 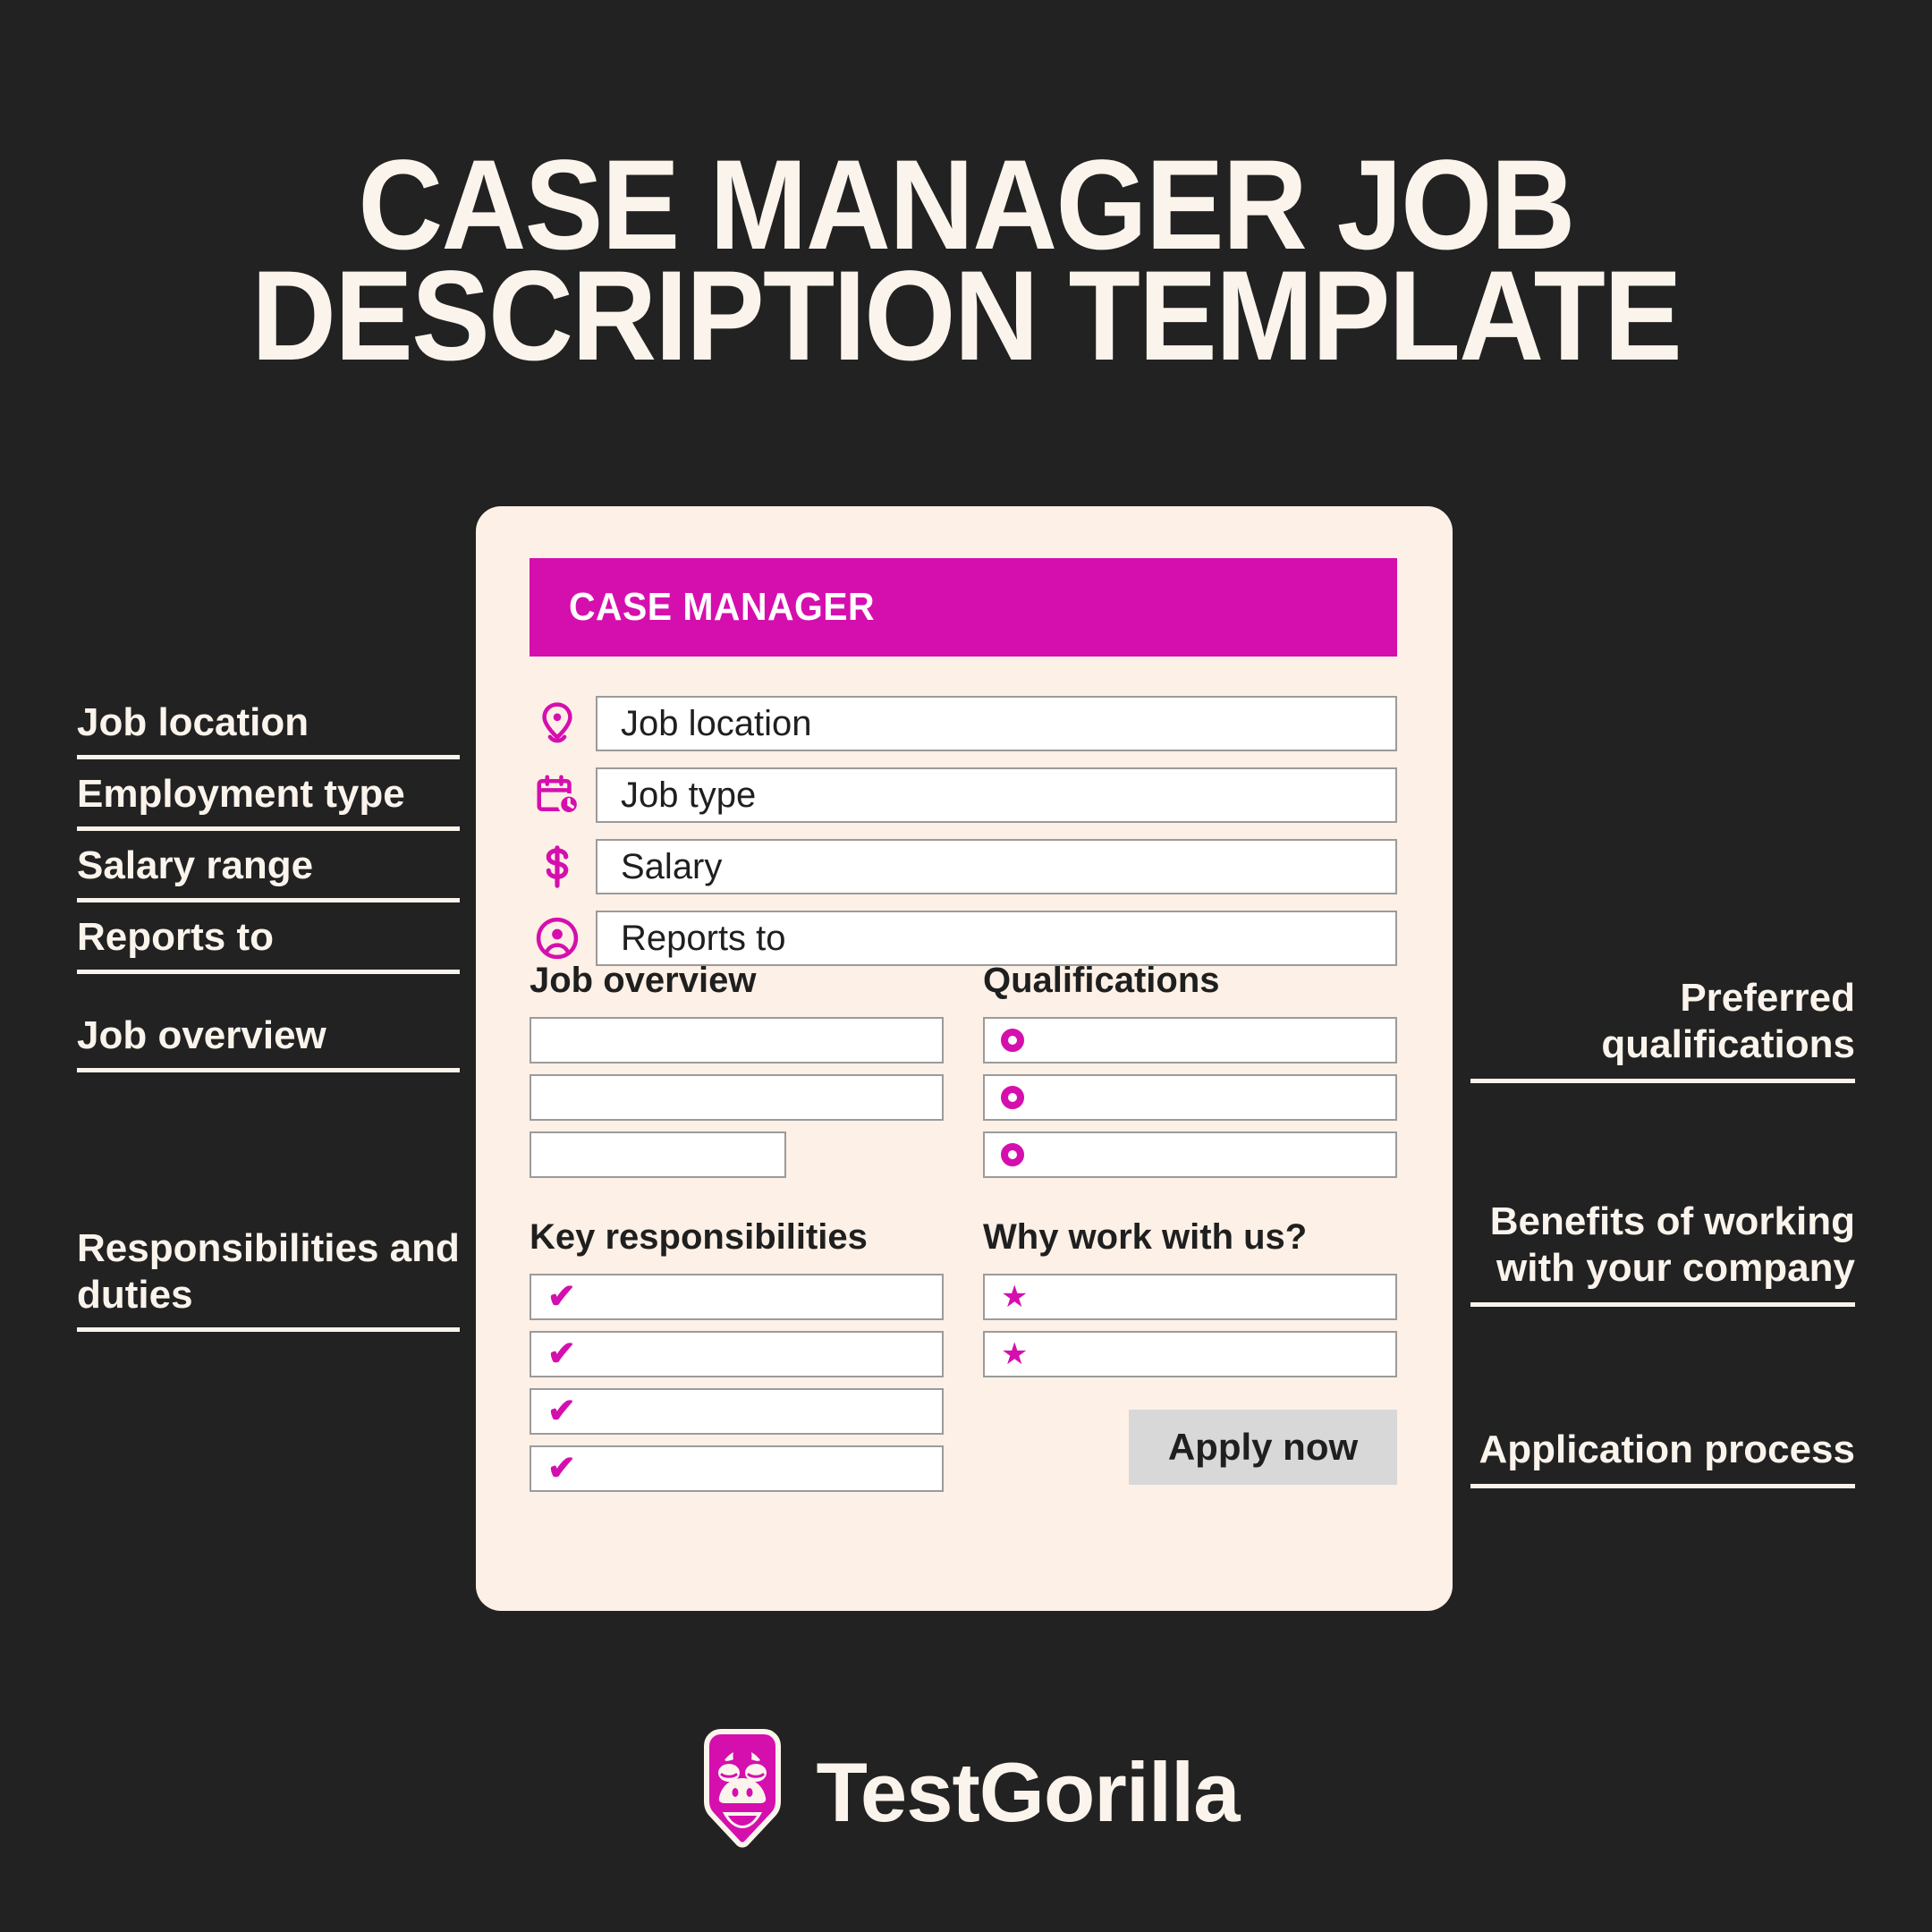 What do you see at coordinates (963, 607) in the screenshot?
I see `card-header-bar: CASE MANAGER` at bounding box center [963, 607].